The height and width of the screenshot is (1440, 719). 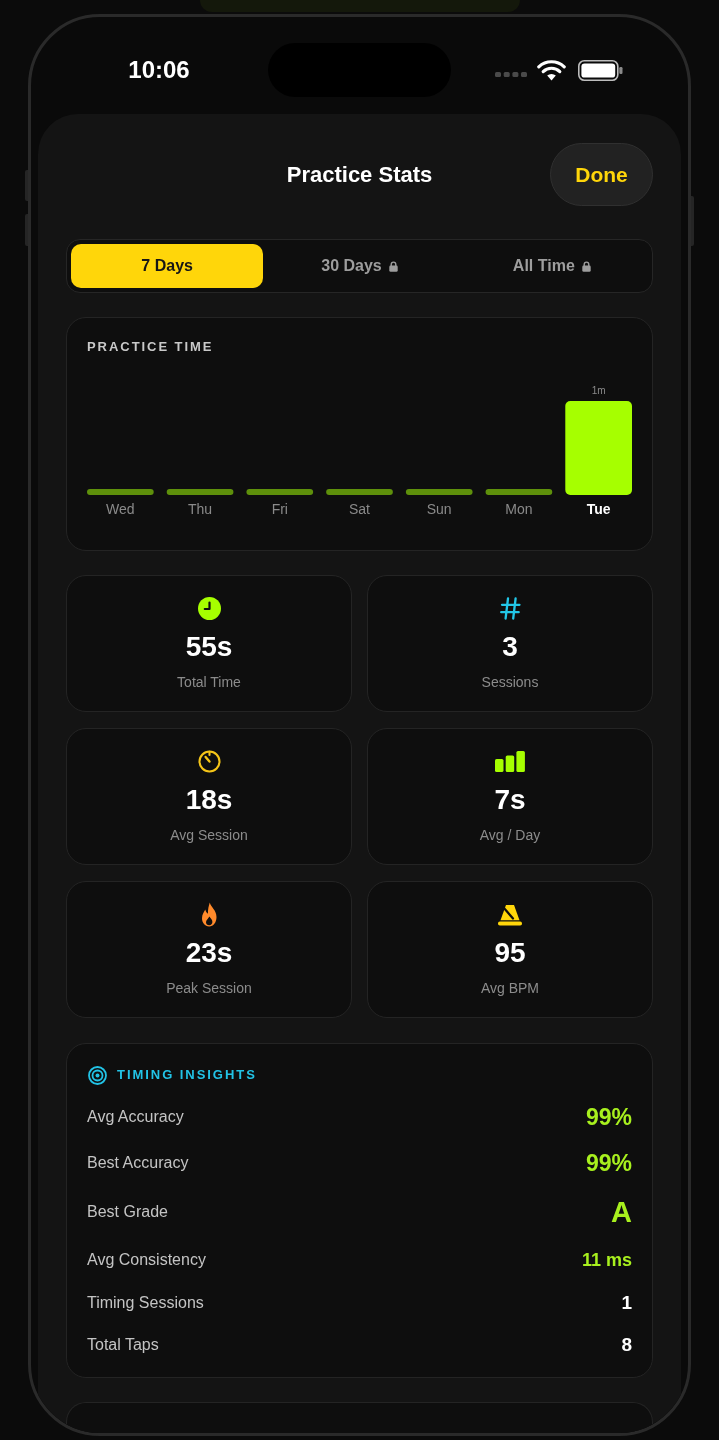 What do you see at coordinates (135, 1117) in the screenshot?
I see `insight-label: Avg Accuracy` at bounding box center [135, 1117].